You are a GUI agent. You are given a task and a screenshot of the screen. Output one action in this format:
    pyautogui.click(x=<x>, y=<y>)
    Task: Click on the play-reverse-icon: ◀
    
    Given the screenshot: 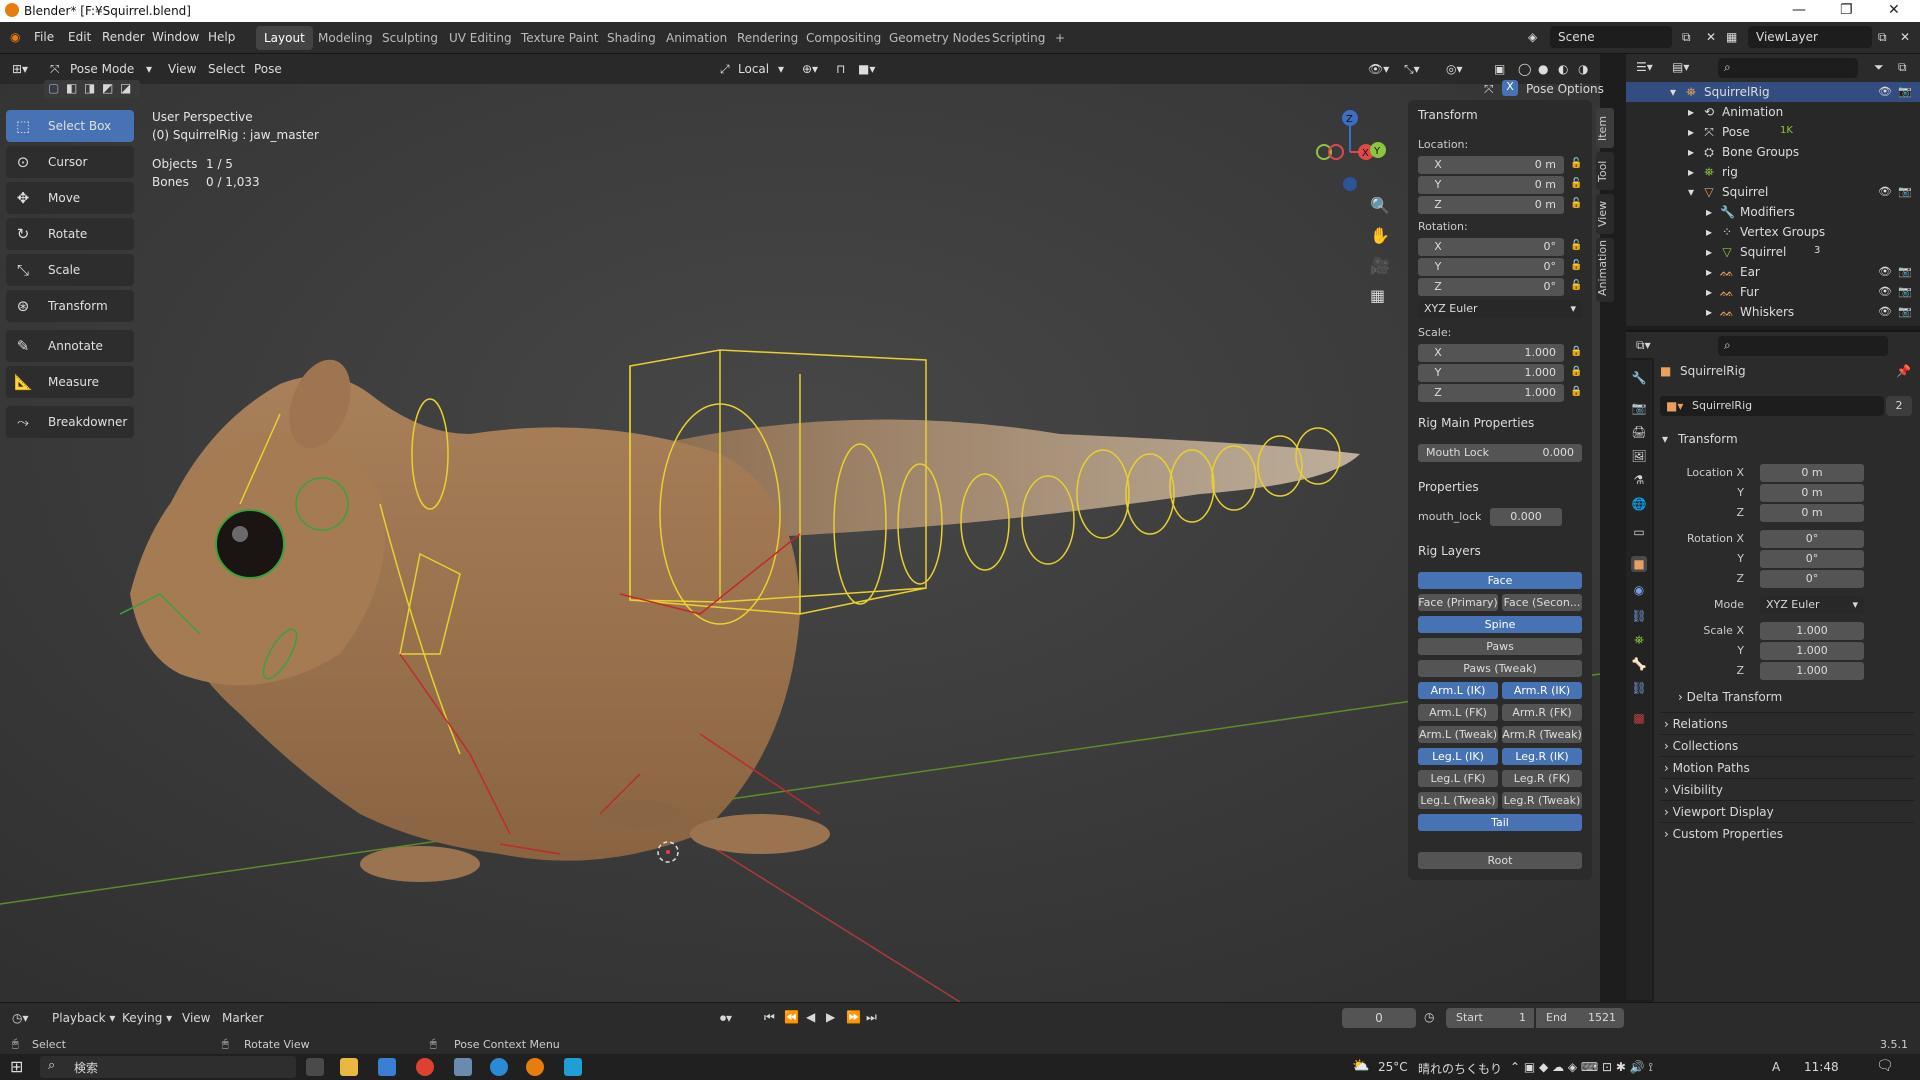 What is the action you would take?
    pyautogui.click(x=810, y=1017)
    